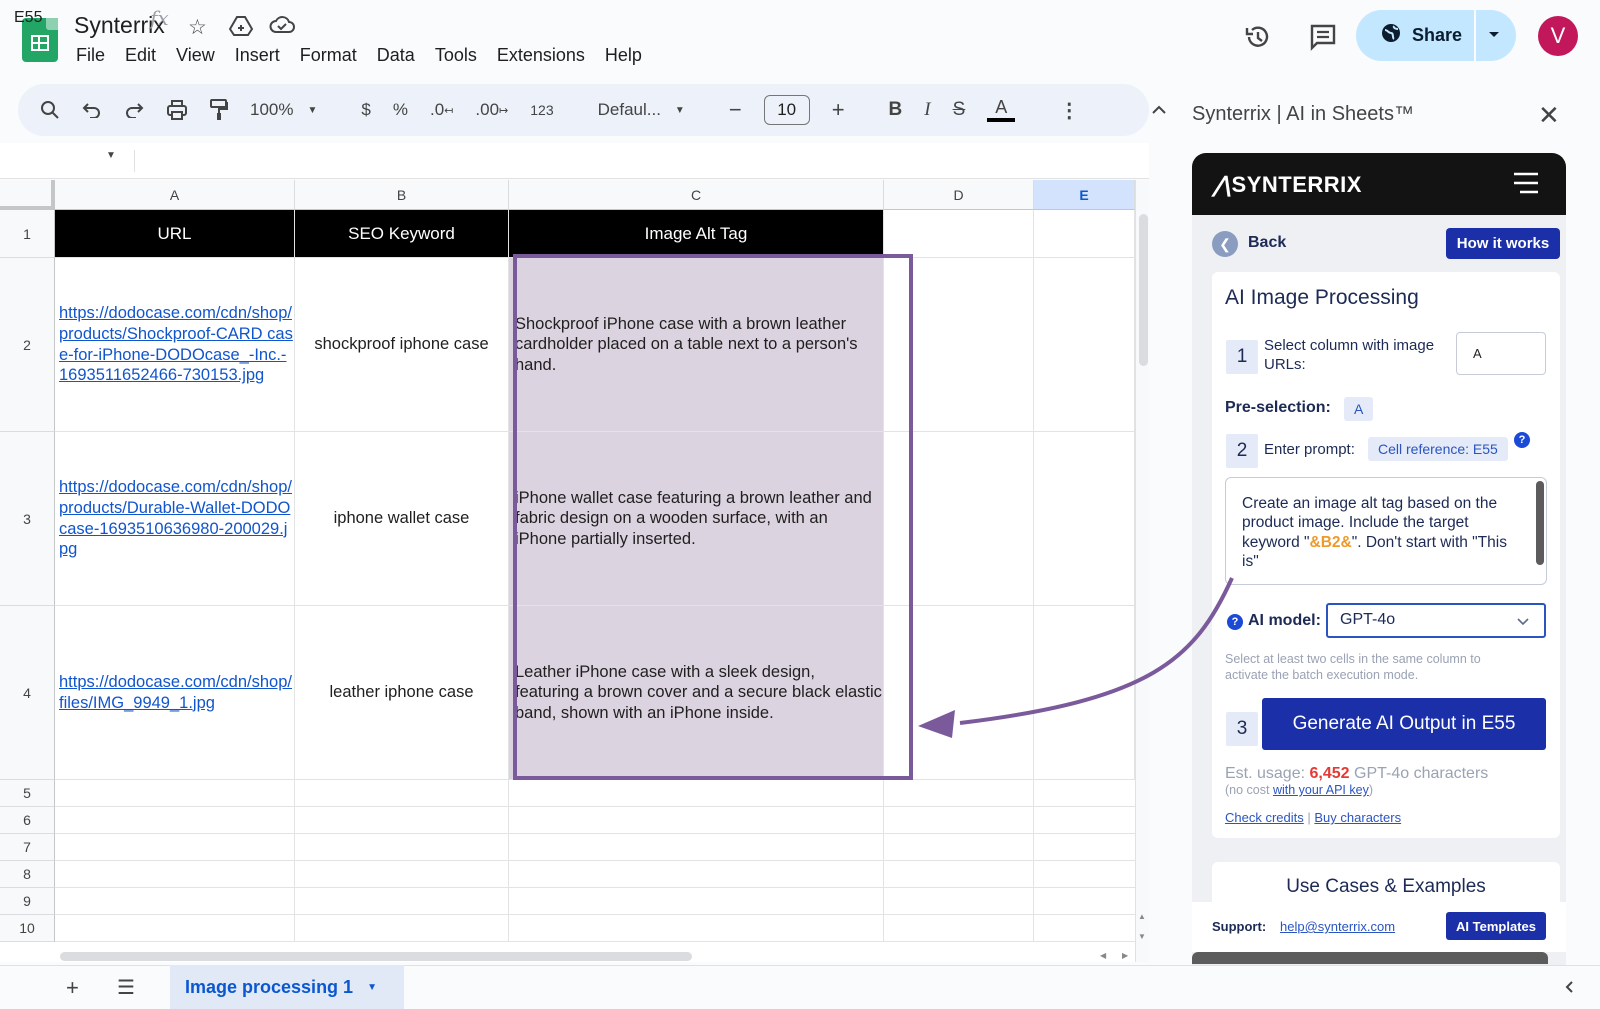 The image size is (1600, 1009). What do you see at coordinates (456, 55) in the screenshot?
I see `menu-tools: Tools` at bounding box center [456, 55].